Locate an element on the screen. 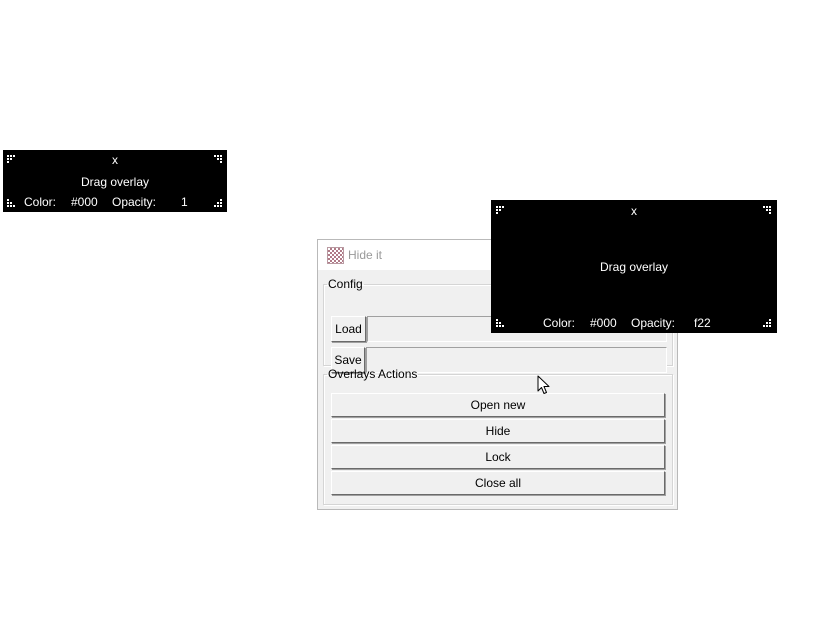  app-icon is located at coordinates (335, 255).